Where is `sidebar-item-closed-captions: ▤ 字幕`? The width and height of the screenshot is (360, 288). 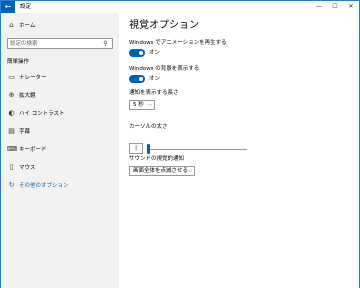
sidebar-item-closed-captions: ▤ 字幕 is located at coordinates (60, 132).